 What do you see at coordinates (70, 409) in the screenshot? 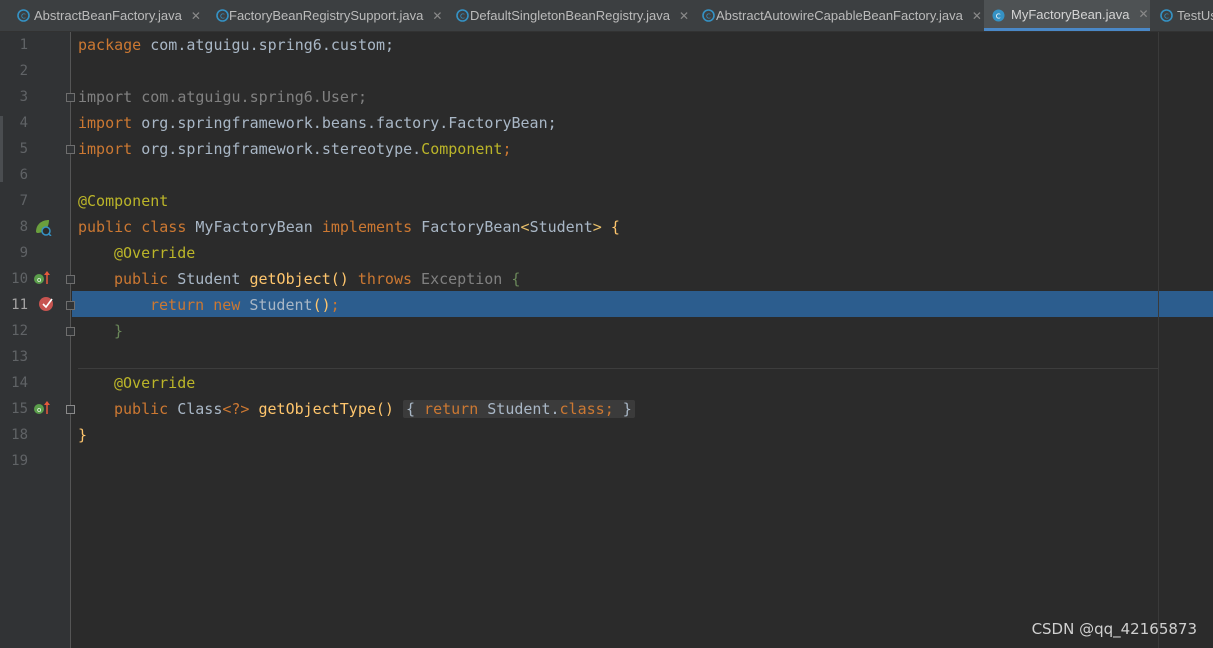
I see `fold-expand-icon` at bounding box center [70, 409].